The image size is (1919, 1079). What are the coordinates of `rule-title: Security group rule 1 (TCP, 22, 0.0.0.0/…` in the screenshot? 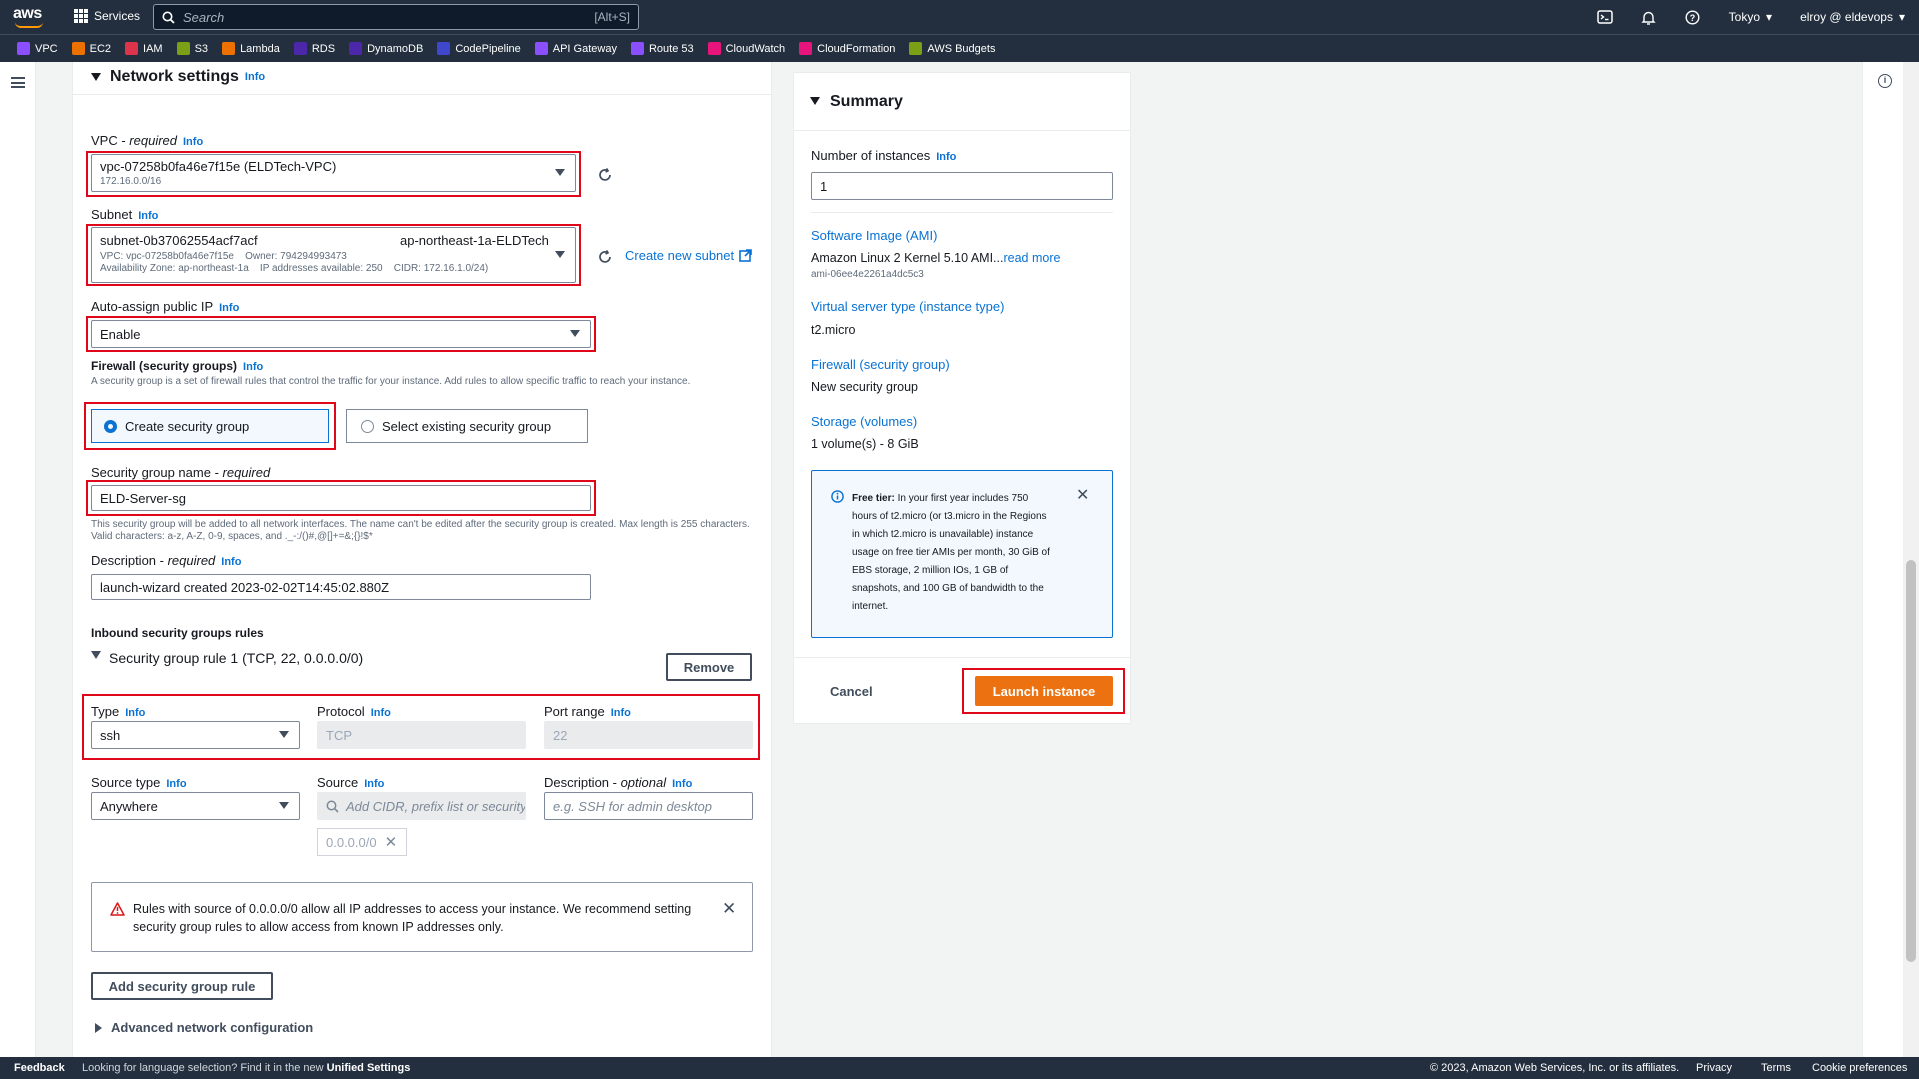 It's located at (236, 658).